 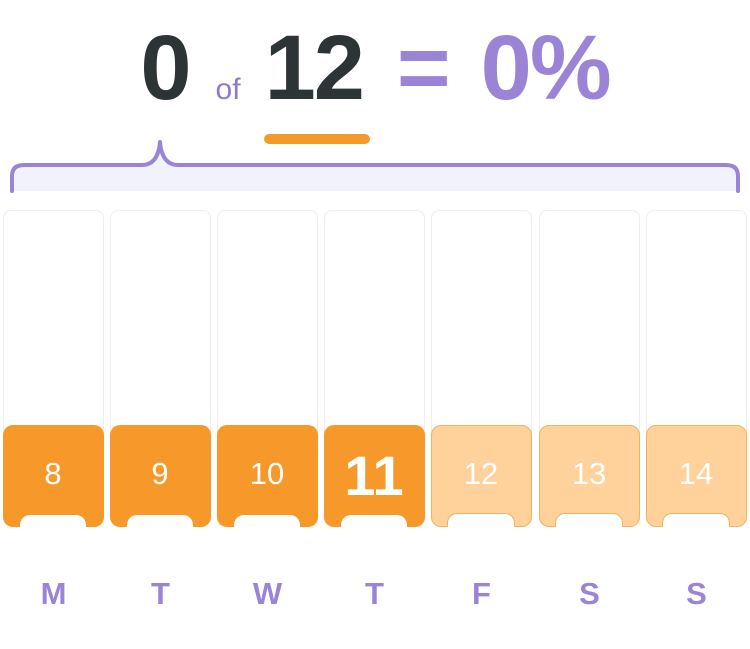 I want to click on day-column-thursday: 11, so click(x=374, y=369).